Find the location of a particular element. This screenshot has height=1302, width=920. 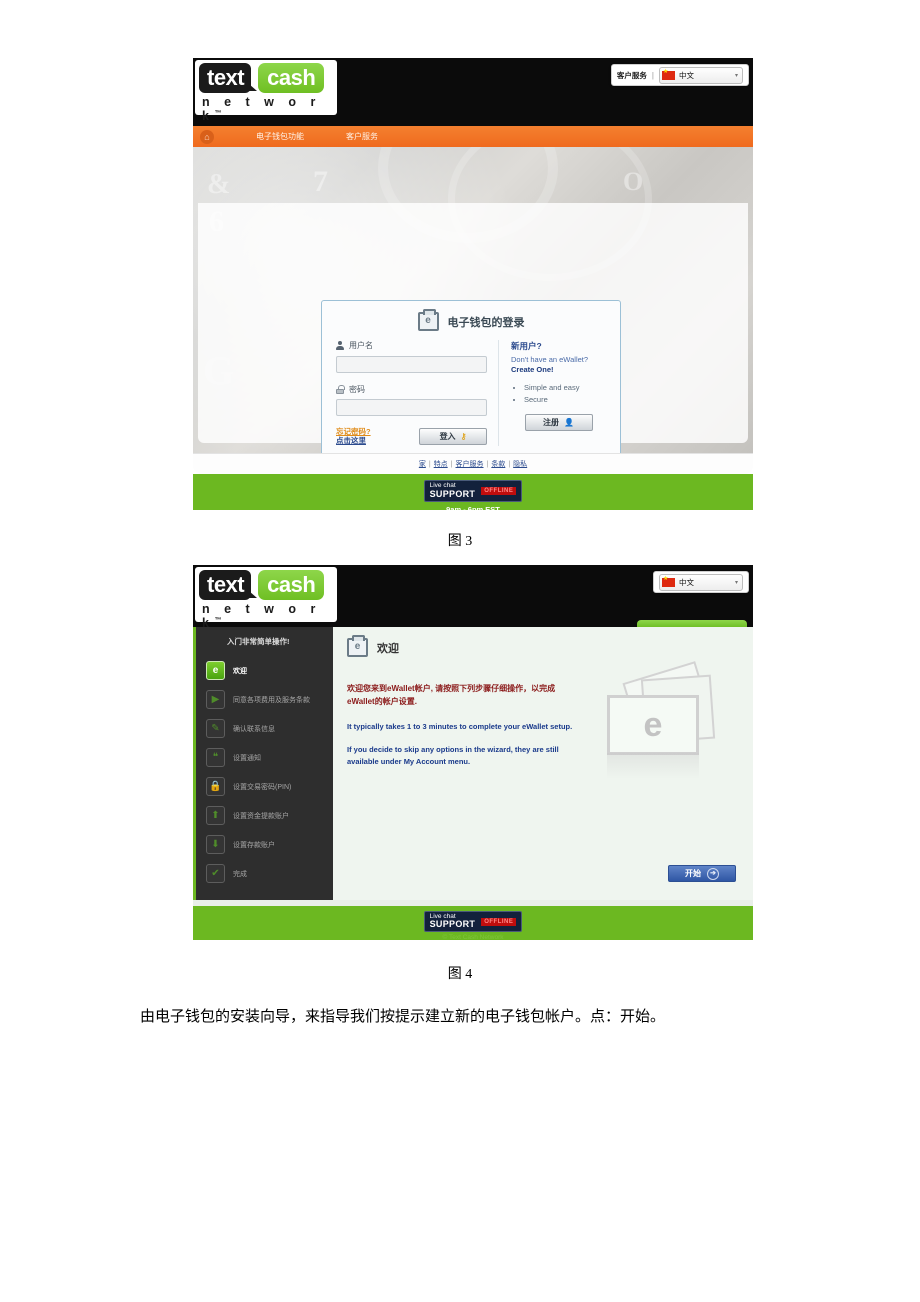

sidebar-item-label: 确认联系信息 is located at coordinates (254, 729).